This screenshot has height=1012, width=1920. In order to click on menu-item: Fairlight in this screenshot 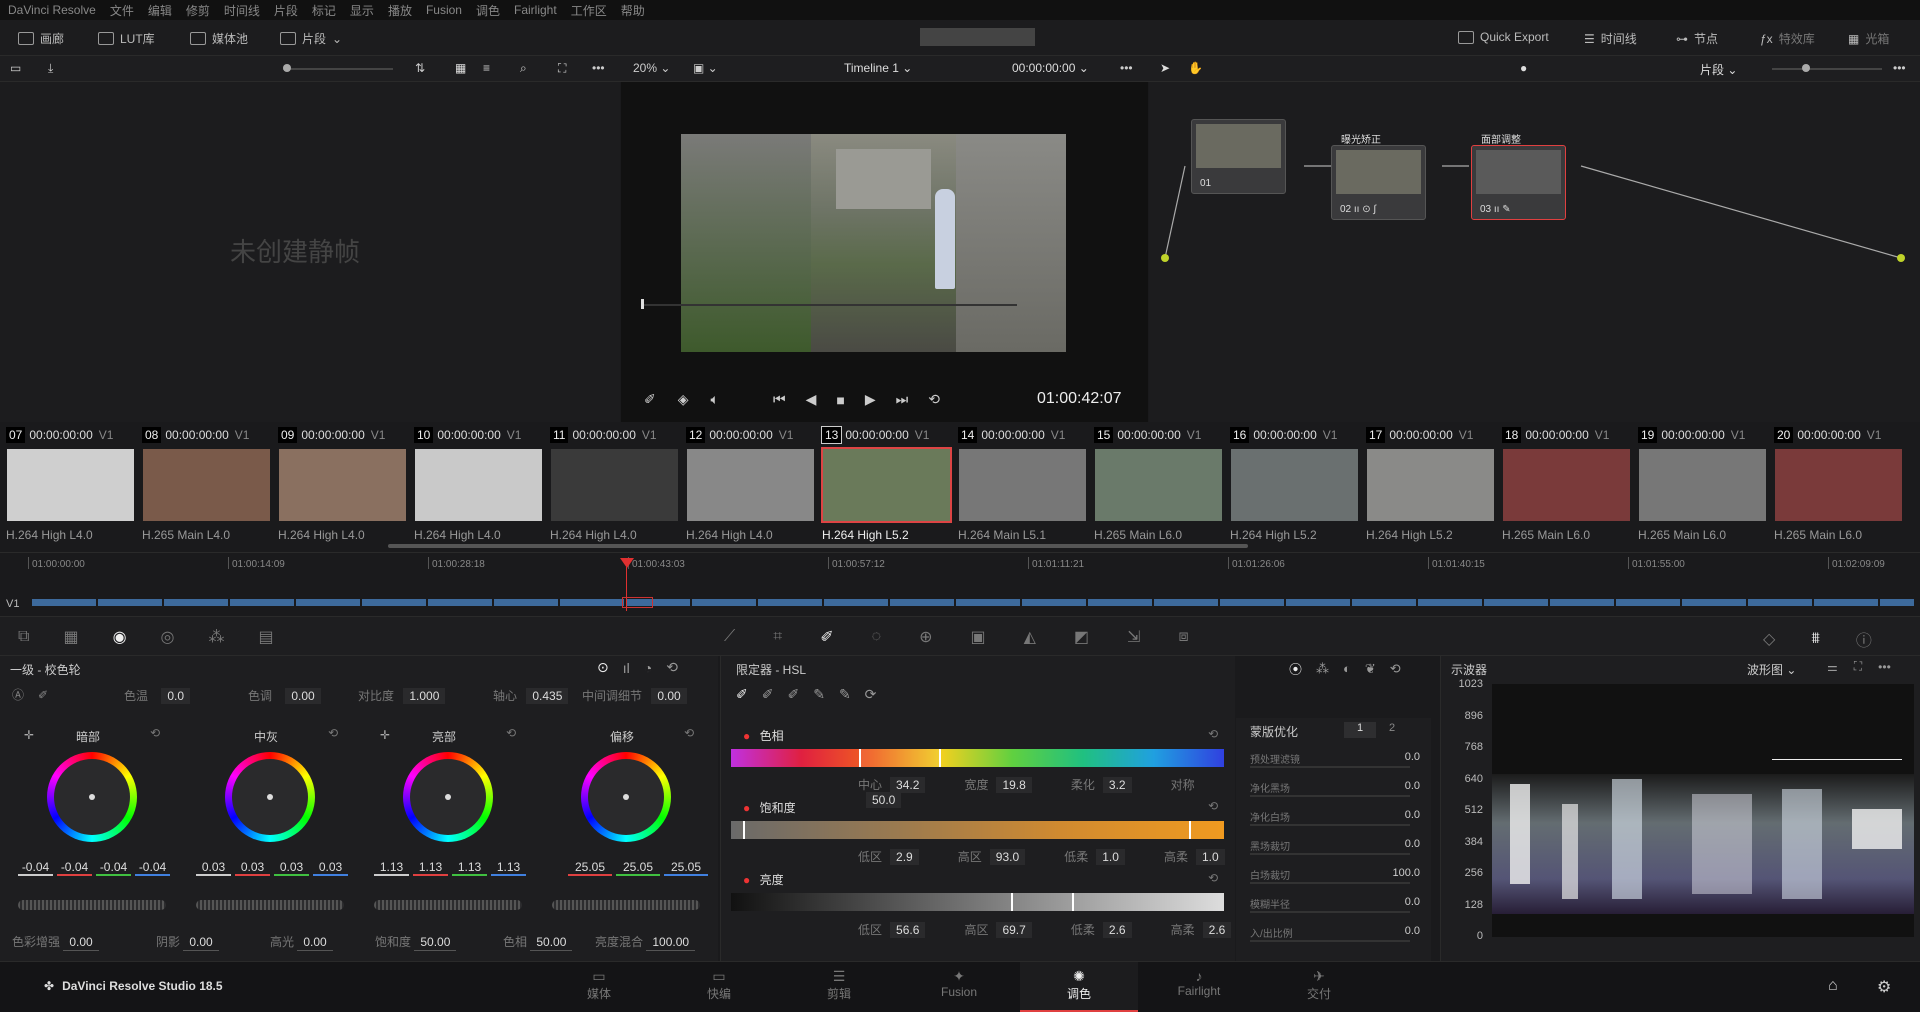, I will do `click(535, 10)`.